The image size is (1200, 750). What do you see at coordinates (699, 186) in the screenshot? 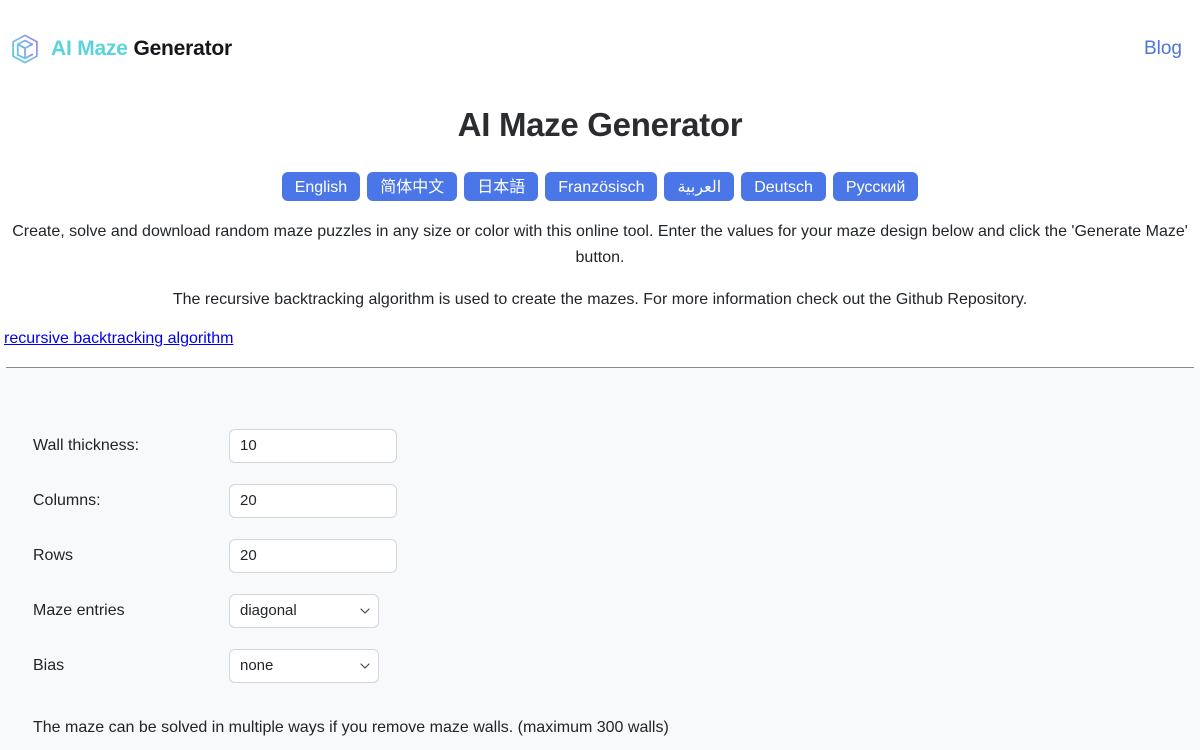
I see `lang-button-arabic: العربية` at bounding box center [699, 186].